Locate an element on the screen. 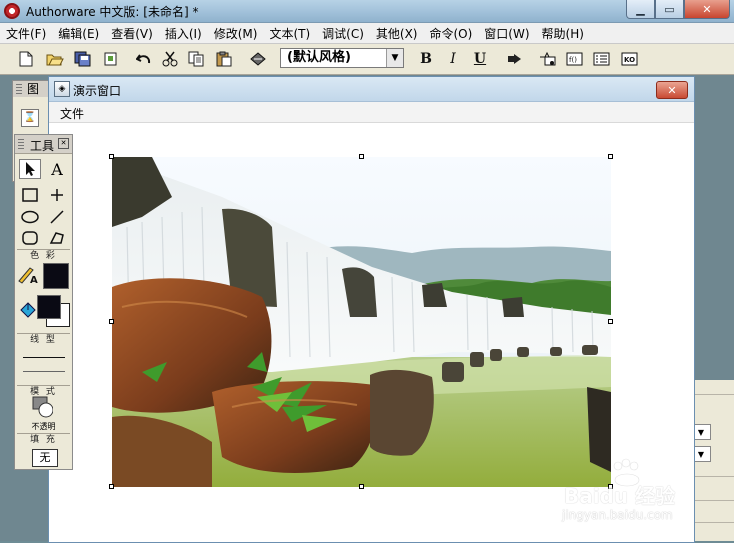 This screenshot has width=734, height=543. divider is located at coordinates (712, 394).